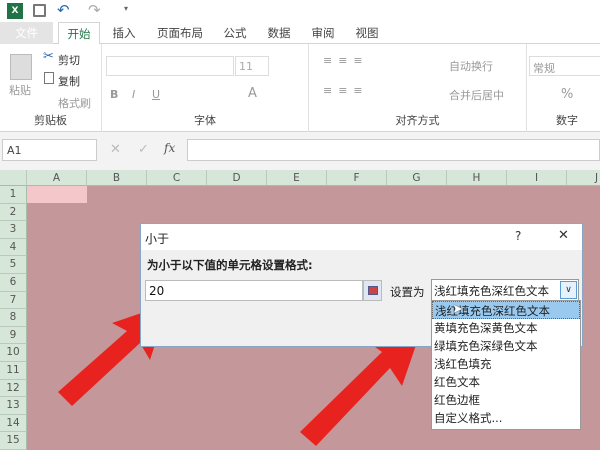 The width and height of the screenshot is (600, 450). I want to click on value-input: 20, so click(254, 290).